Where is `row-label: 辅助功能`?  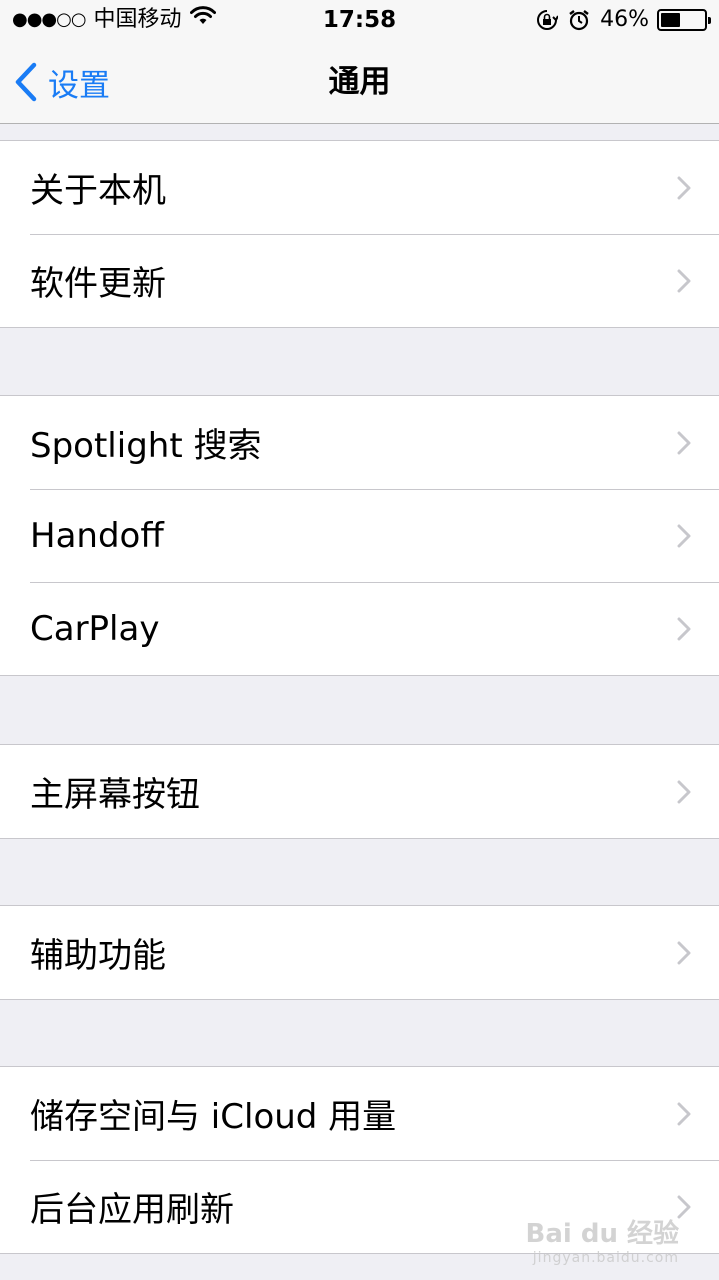
row-label: 辅助功能 is located at coordinates (98, 956).